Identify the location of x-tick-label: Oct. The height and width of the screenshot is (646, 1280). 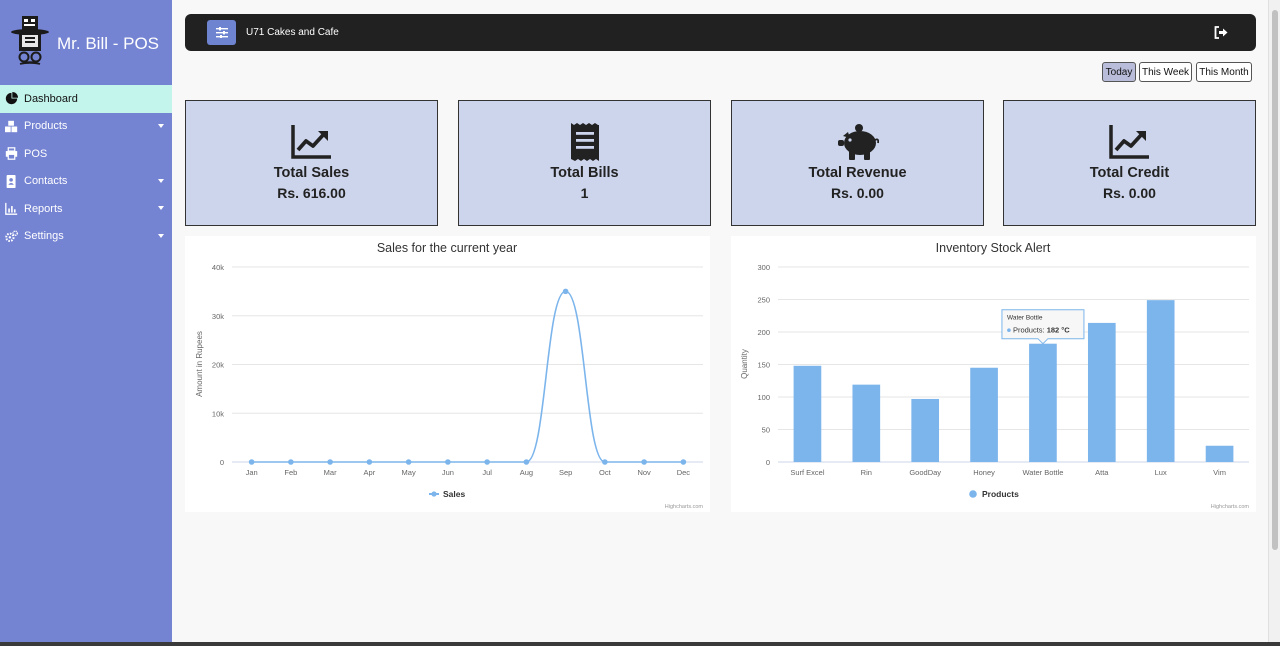
(605, 472).